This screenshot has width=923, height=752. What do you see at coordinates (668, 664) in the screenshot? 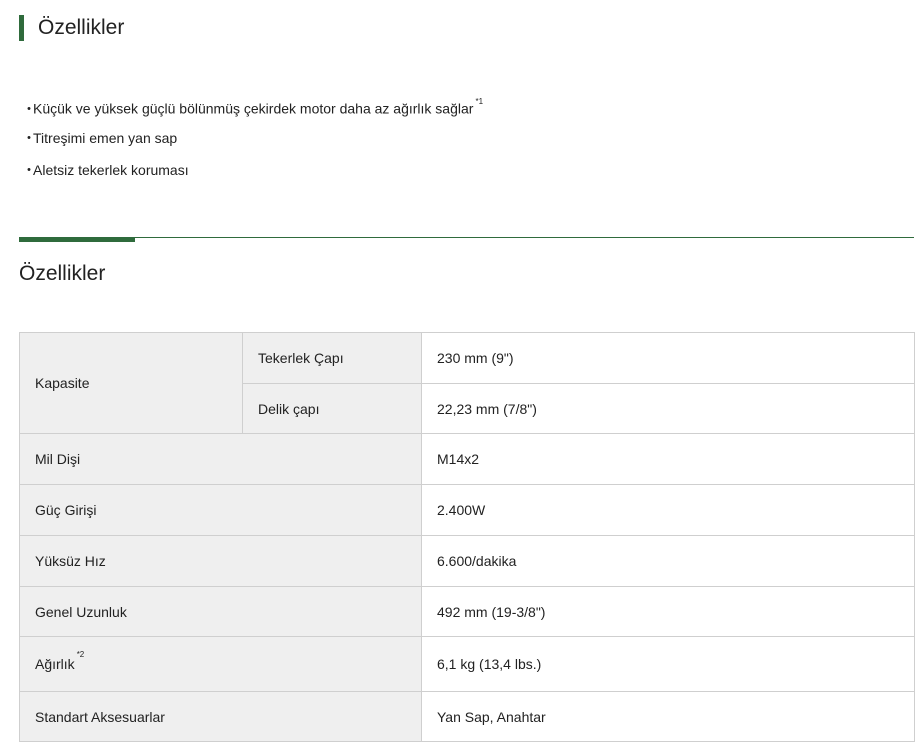
I see `spec-value: 6,1 kg (13,4 lbs.)` at bounding box center [668, 664].